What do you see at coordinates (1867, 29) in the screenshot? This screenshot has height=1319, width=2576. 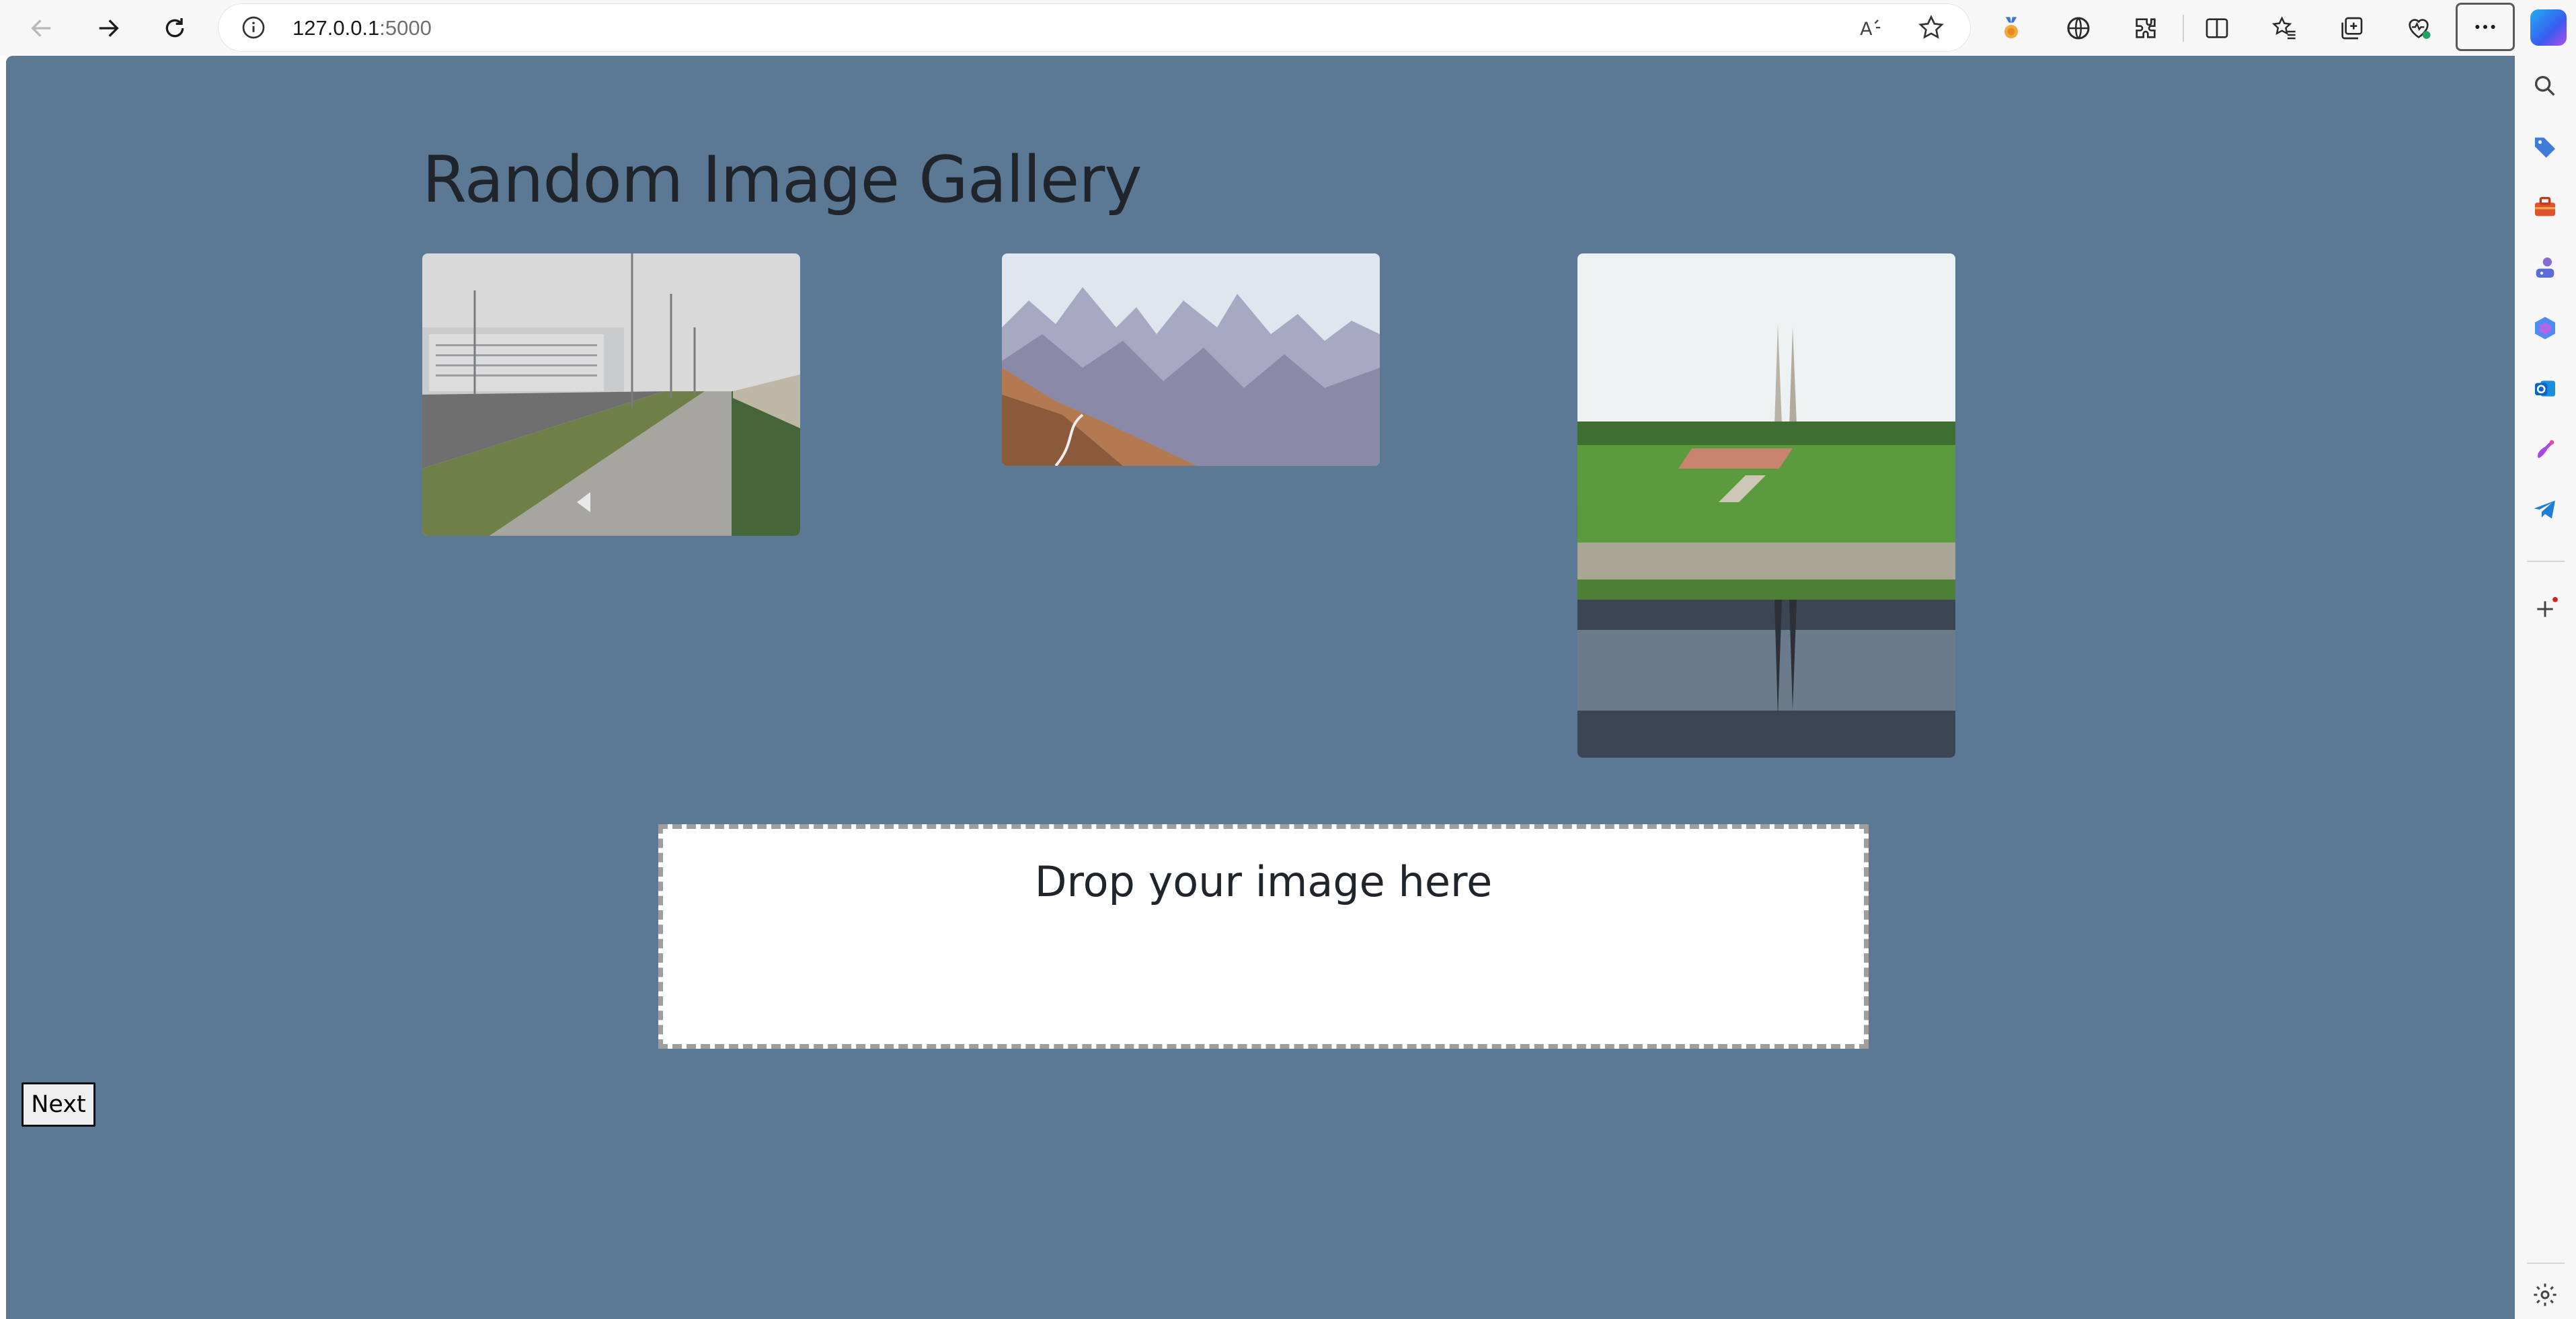 I see `svg-text: A` at bounding box center [1867, 29].